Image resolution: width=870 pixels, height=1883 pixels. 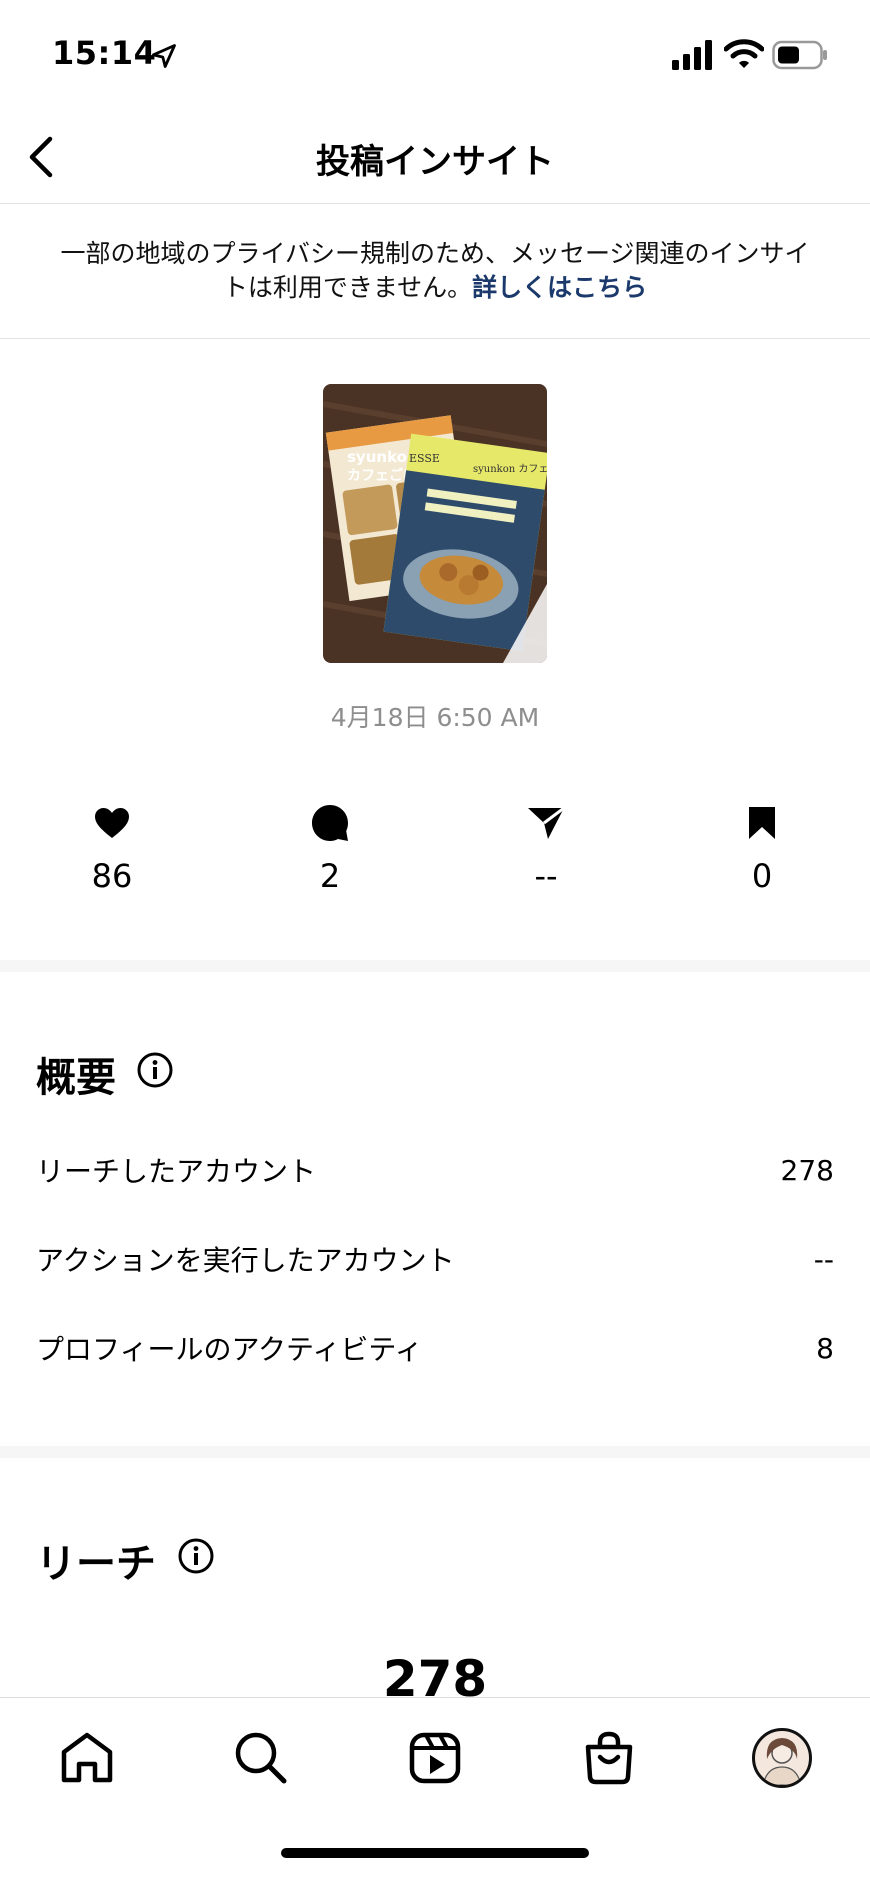 I want to click on thumb-series-text: syunkon カフェ, so click(x=510, y=469).